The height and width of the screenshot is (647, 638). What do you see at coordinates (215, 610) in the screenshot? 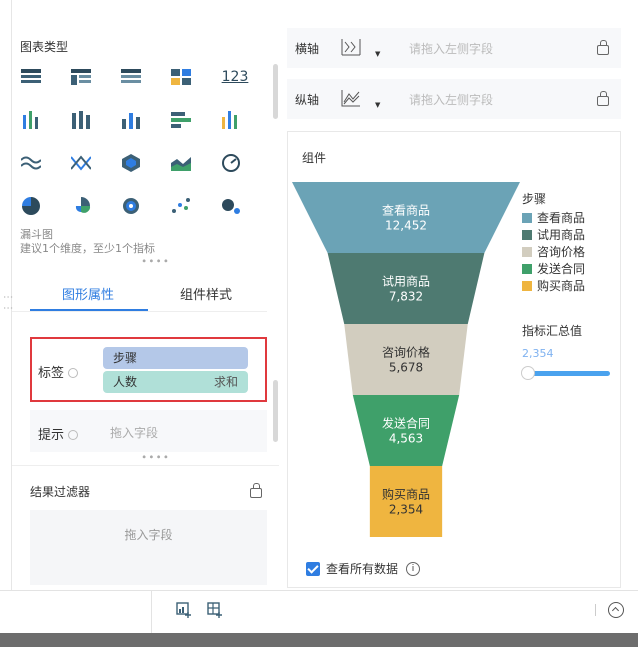
I see `add-table-icon` at bounding box center [215, 610].